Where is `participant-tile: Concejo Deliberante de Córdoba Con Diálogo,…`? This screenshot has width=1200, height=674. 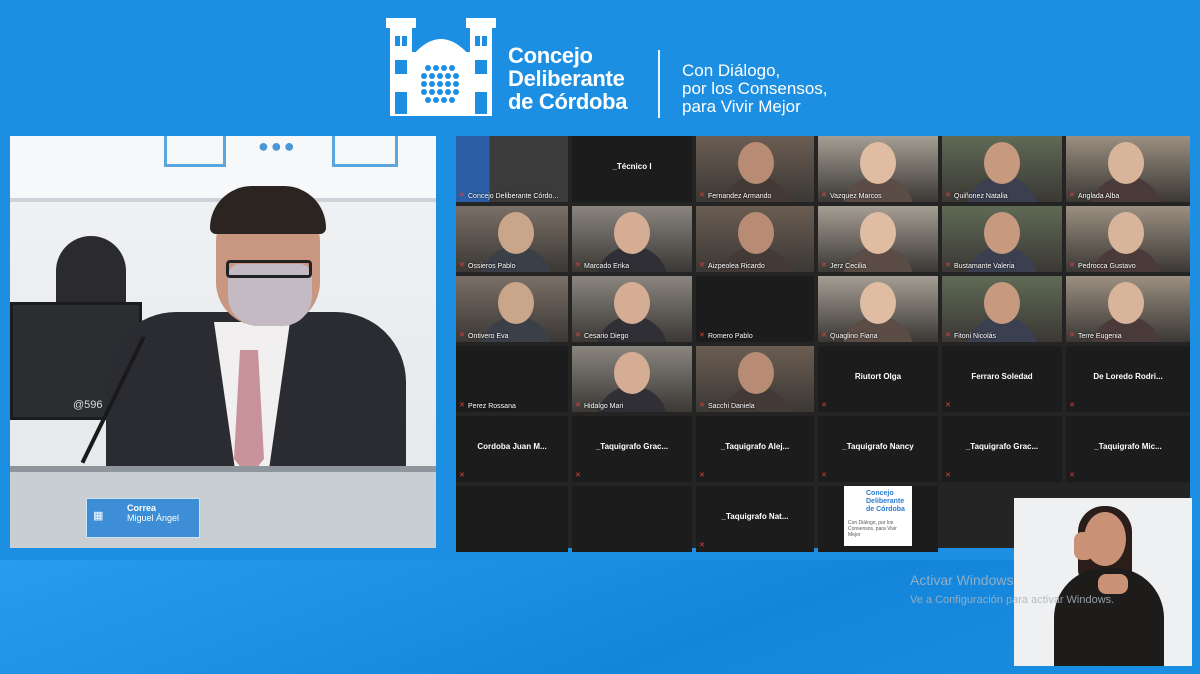
participant-tile: Concejo Deliberante de Córdoba Con Diálogo,… is located at coordinates (878, 519).